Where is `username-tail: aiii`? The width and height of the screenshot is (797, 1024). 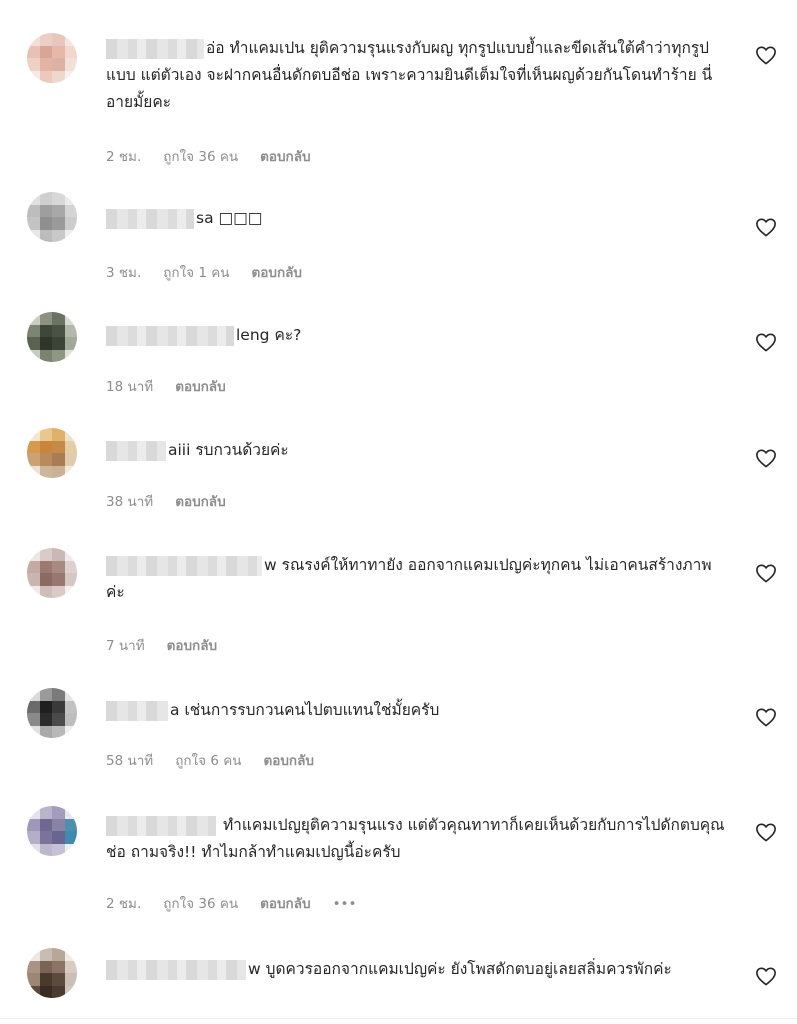 username-tail: aiii is located at coordinates (179, 450).